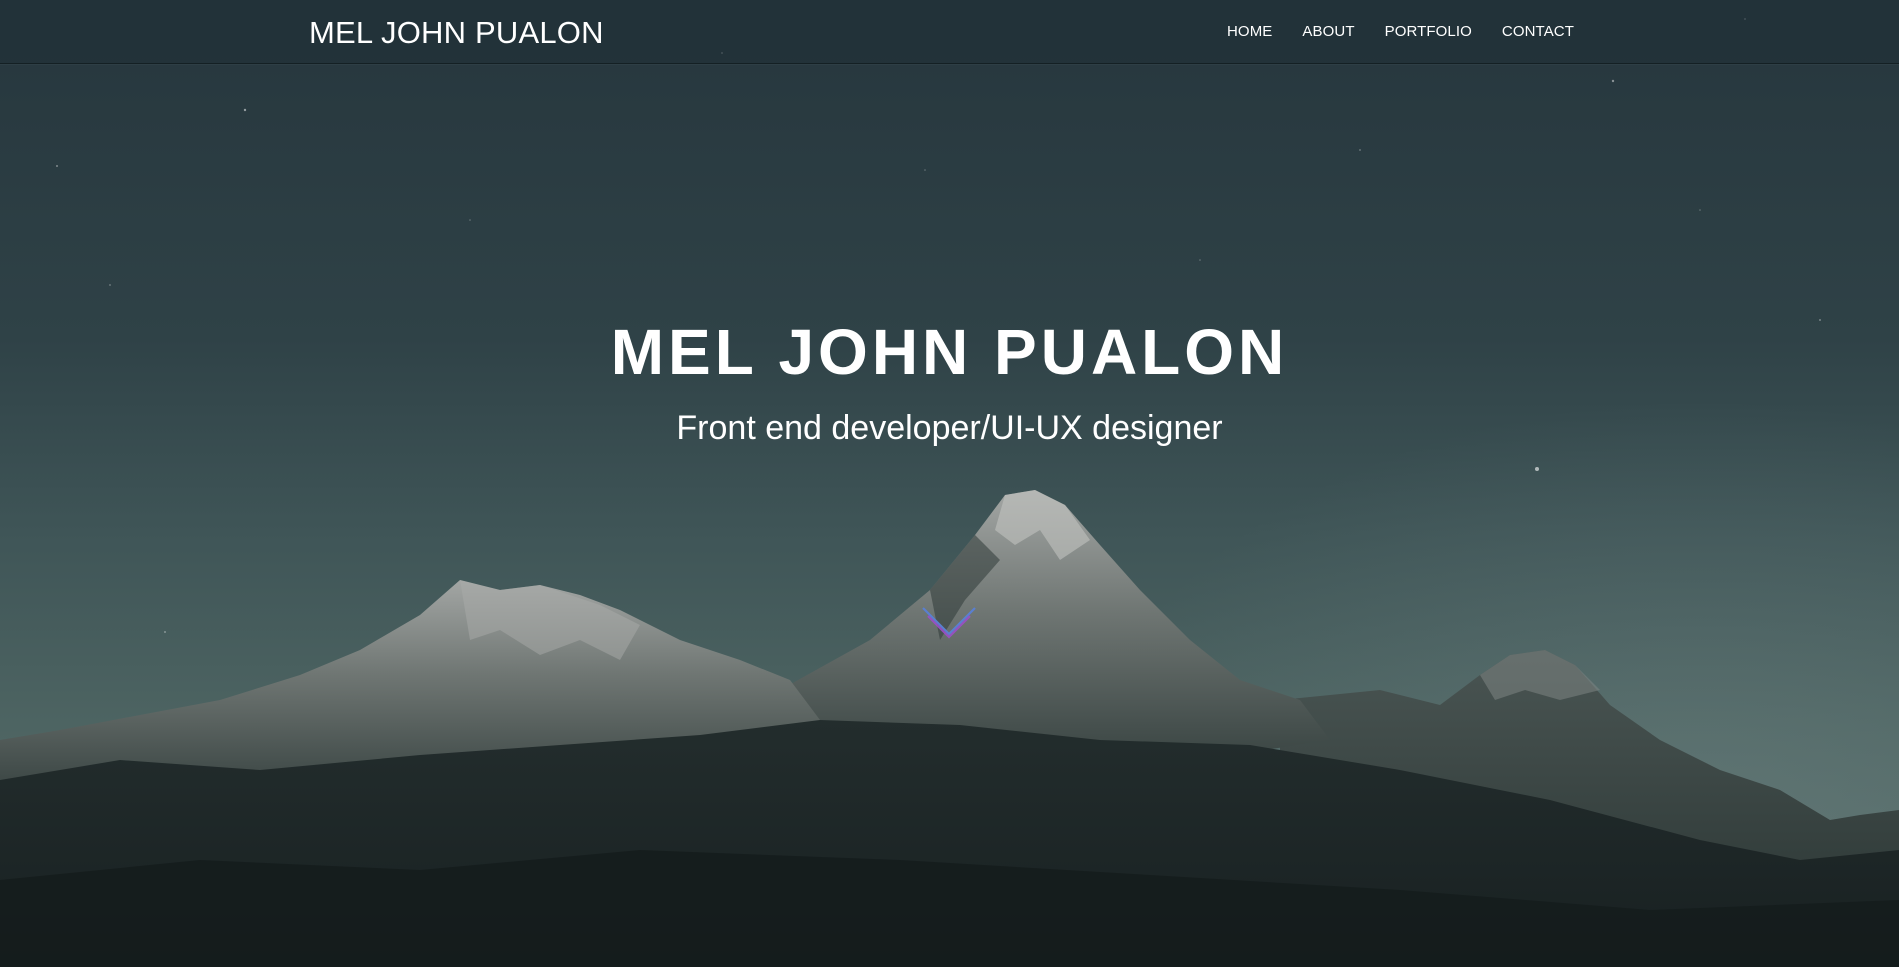  What do you see at coordinates (949, 428) in the screenshot?
I see `hero-subtitle: Front end developer/UI-UX designer` at bounding box center [949, 428].